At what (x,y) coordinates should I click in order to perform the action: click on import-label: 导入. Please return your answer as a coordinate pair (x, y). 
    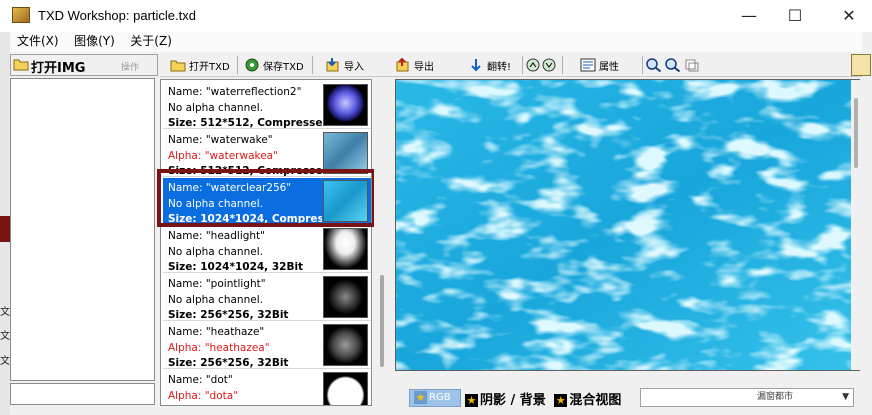
    Looking at the image, I should click on (354, 67).